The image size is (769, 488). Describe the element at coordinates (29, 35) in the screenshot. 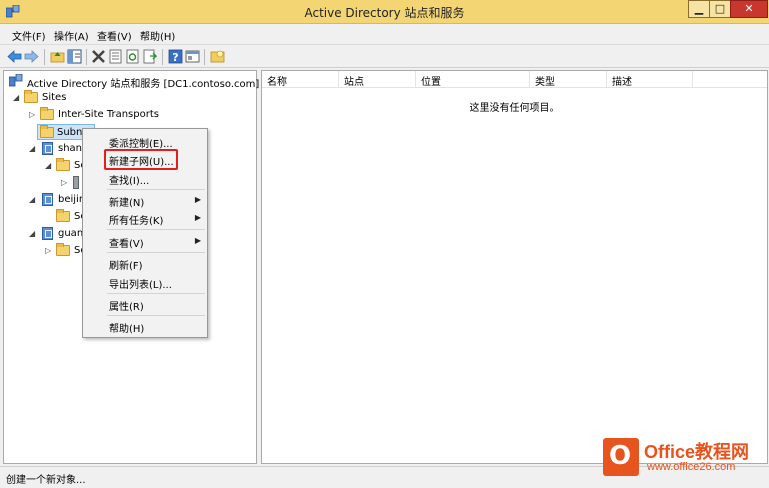

I see `menu-file: 文件(F)` at that location.